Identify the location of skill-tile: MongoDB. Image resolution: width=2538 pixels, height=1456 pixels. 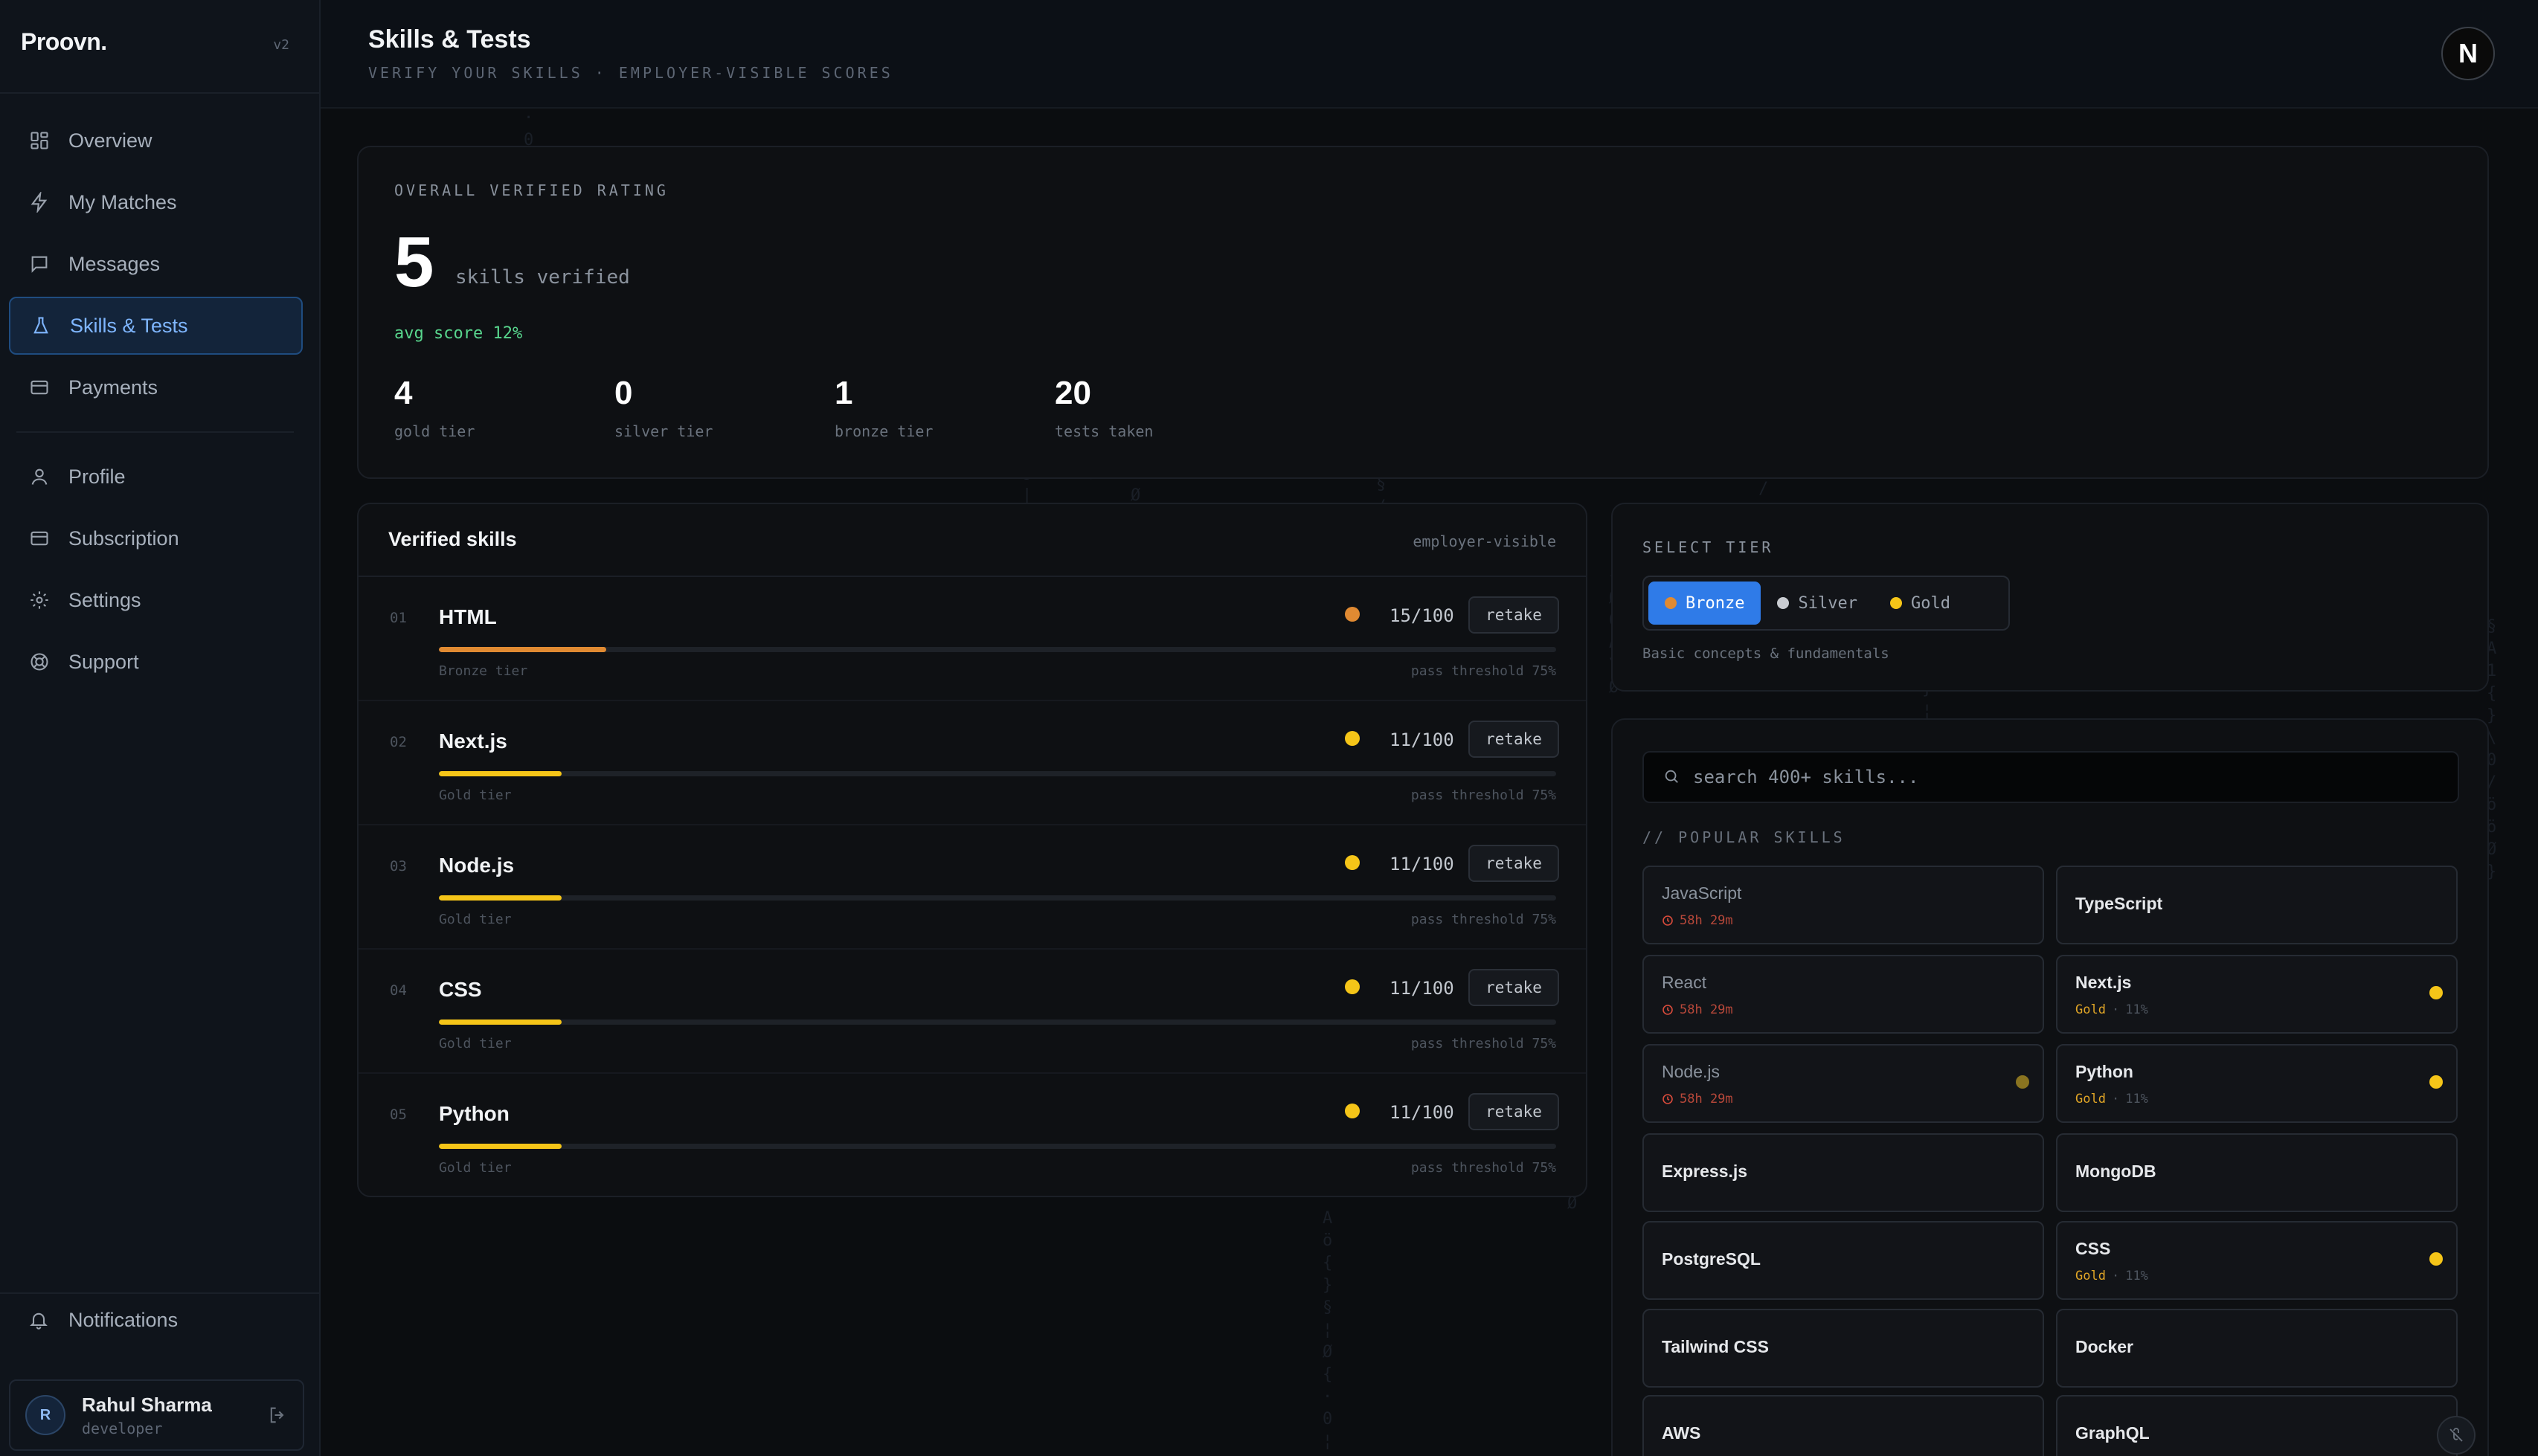
(2257, 1172).